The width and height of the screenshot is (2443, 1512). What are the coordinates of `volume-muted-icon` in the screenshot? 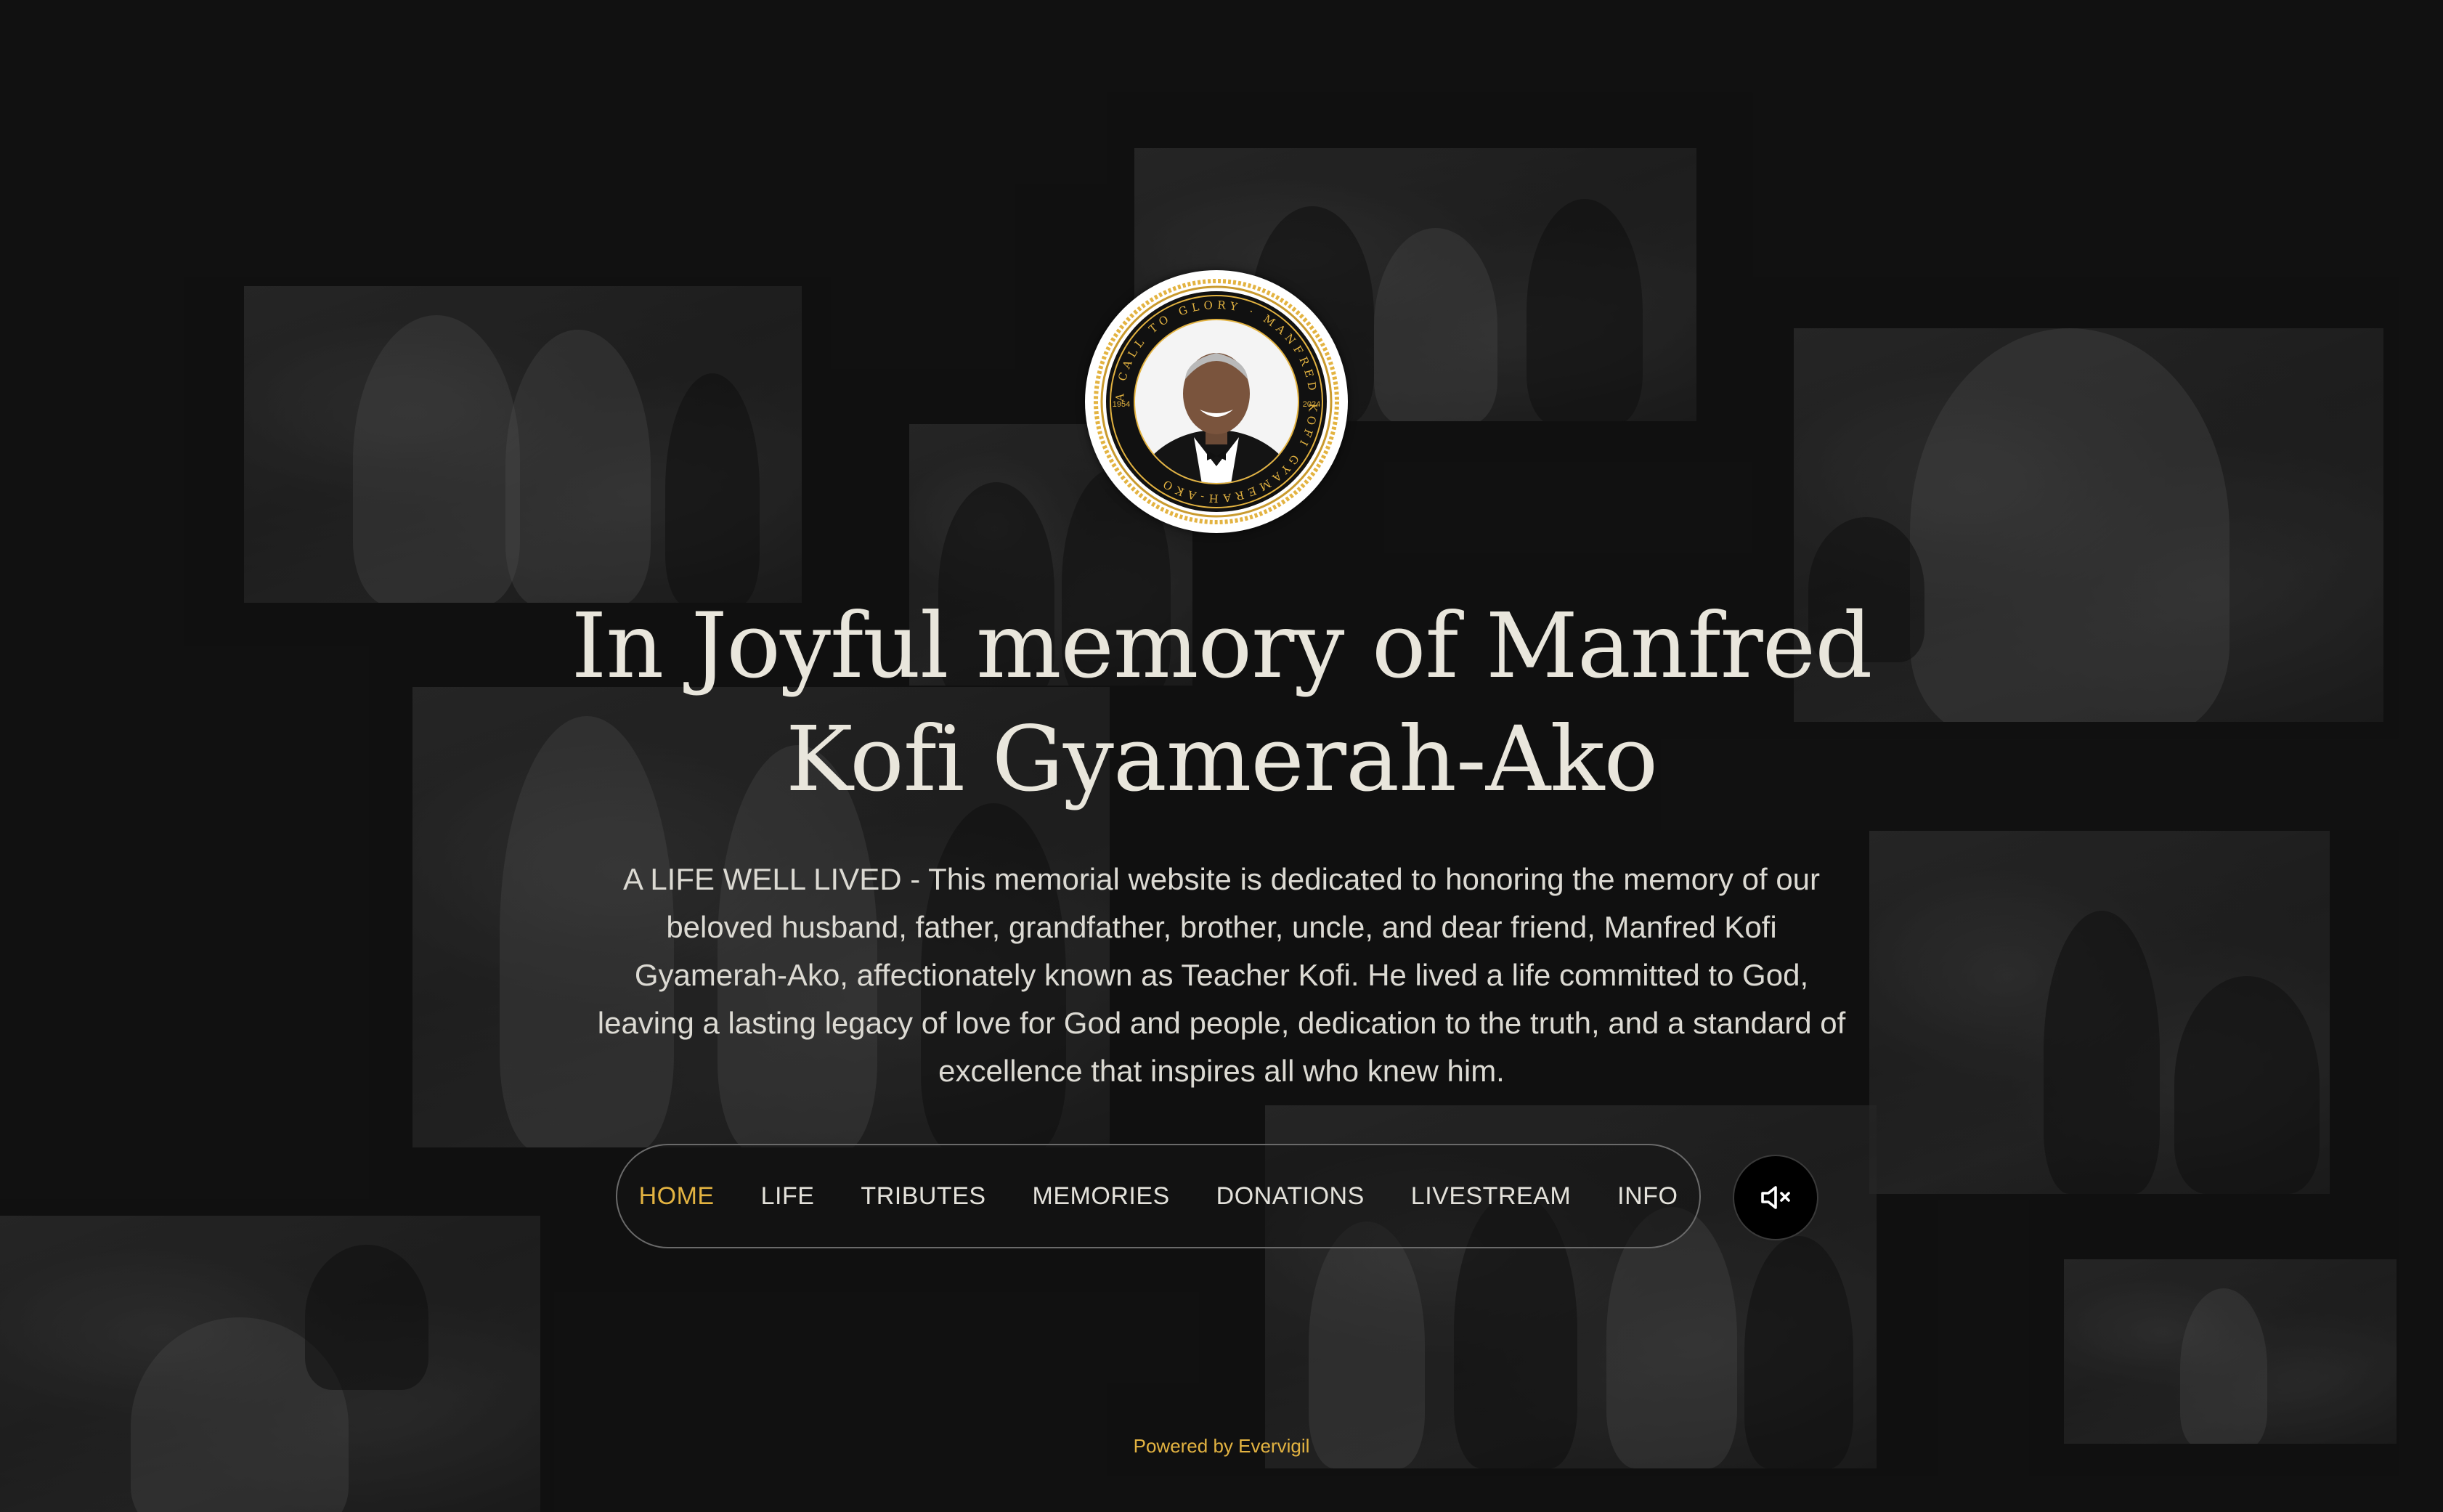 It's located at (1775, 1197).